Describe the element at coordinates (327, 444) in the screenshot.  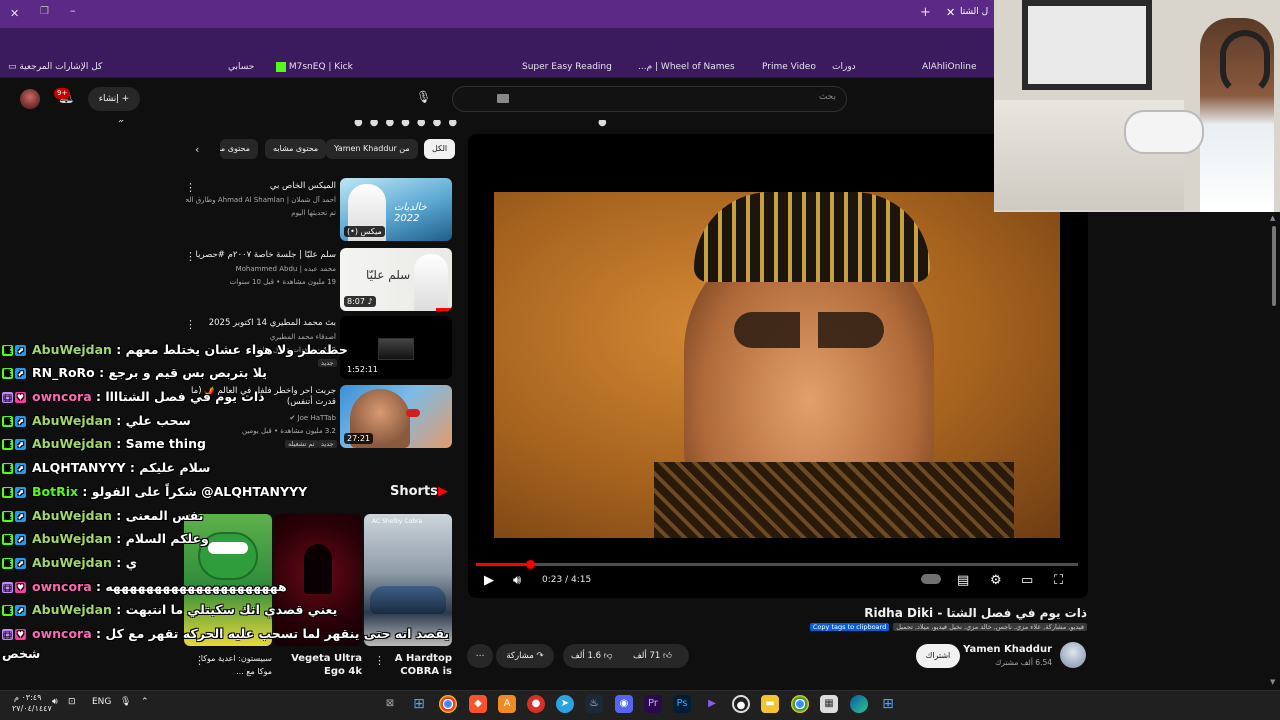
I see `new-badge: جديد` at that location.